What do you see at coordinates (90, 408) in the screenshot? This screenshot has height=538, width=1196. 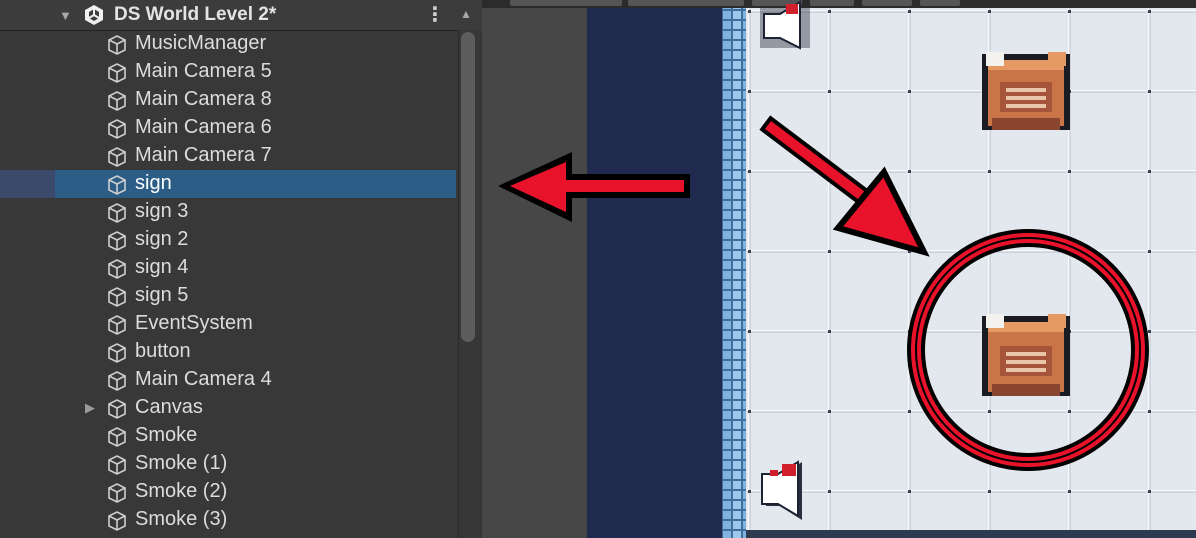 I see `expand-arrow-icon: ▶` at bounding box center [90, 408].